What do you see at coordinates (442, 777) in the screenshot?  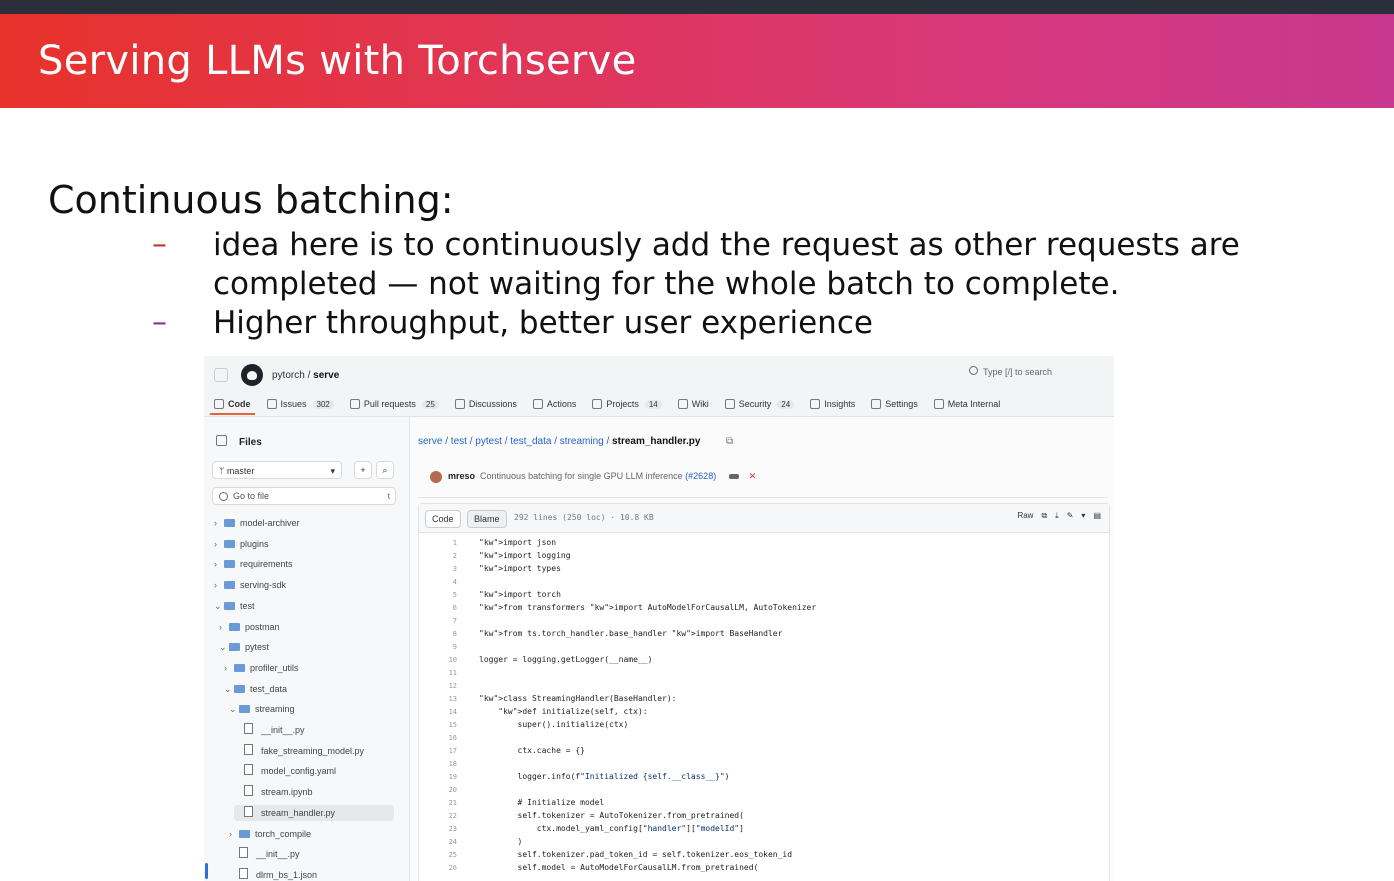 I see `line-number: 19` at bounding box center [442, 777].